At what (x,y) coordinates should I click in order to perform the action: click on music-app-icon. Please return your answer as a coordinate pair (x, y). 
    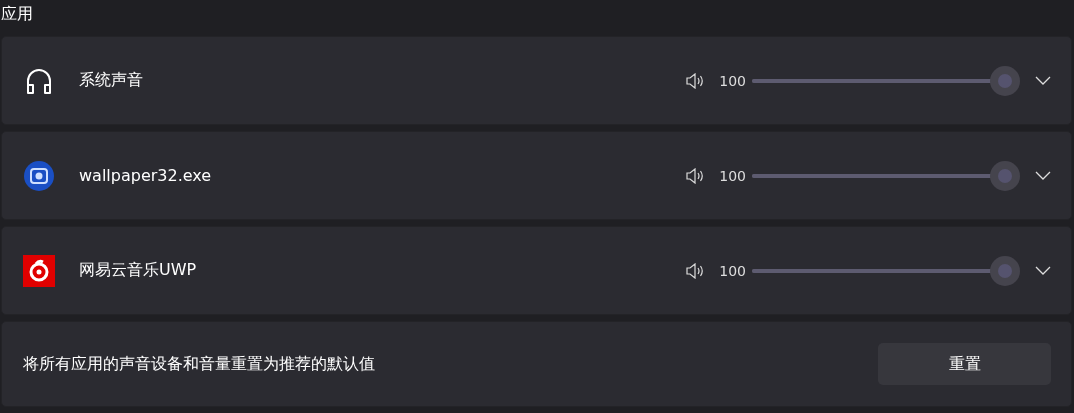
    Looking at the image, I should click on (39, 270).